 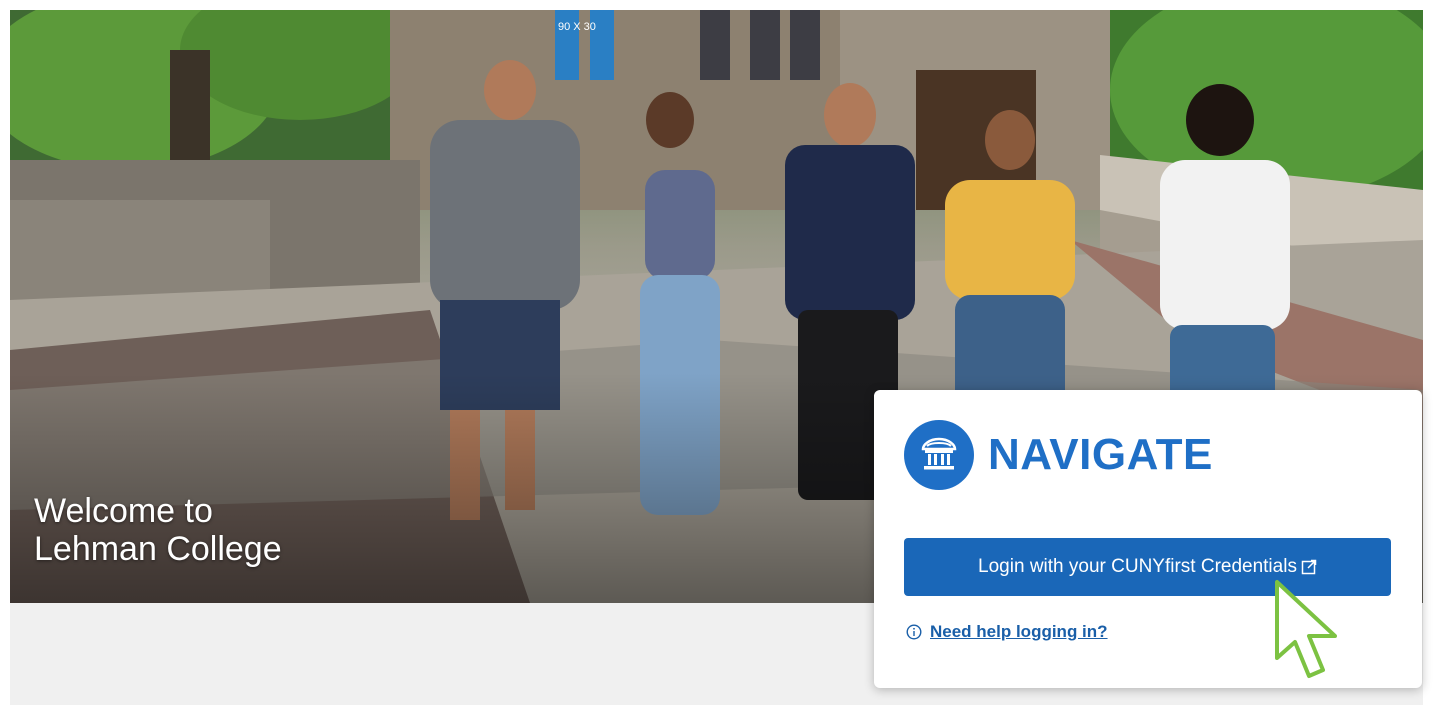 What do you see at coordinates (939, 455) in the screenshot?
I see `institution-building-icon` at bounding box center [939, 455].